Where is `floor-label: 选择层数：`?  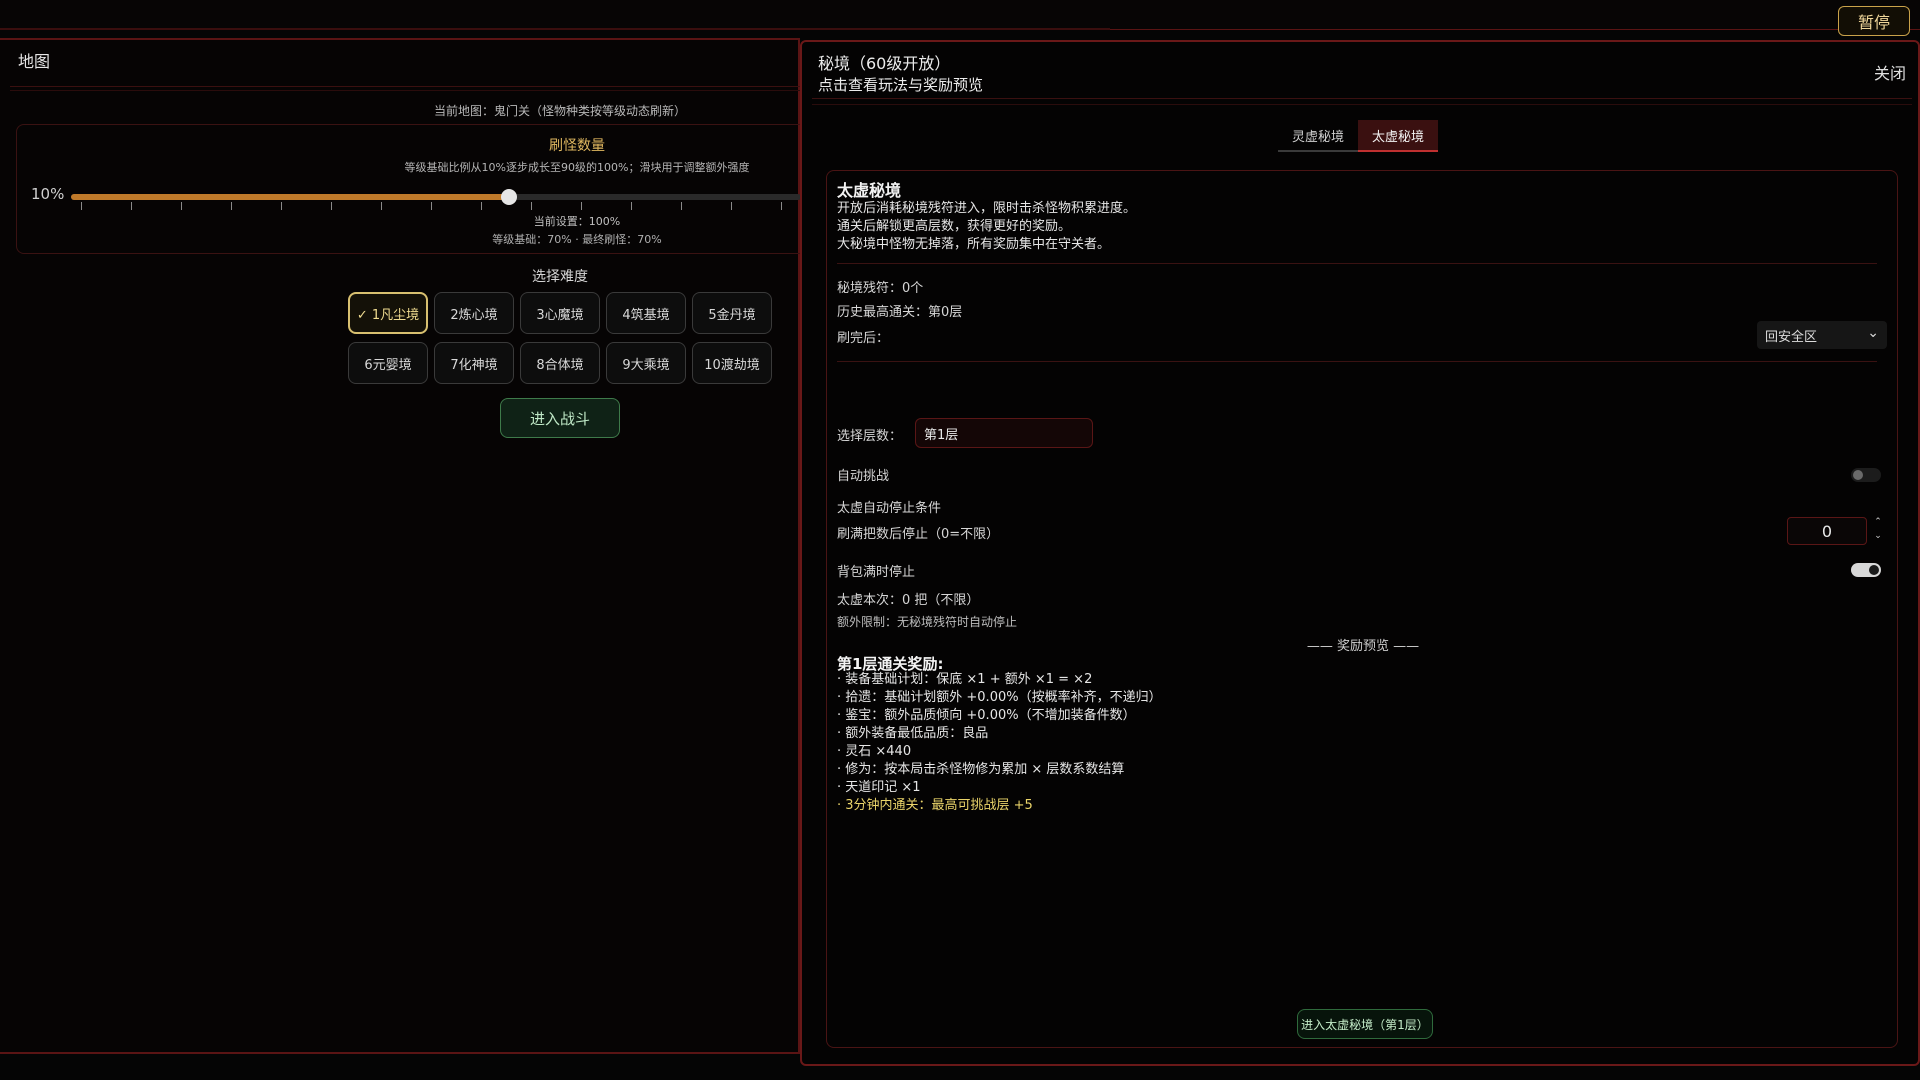
floor-label: 选择层数： is located at coordinates (870, 436).